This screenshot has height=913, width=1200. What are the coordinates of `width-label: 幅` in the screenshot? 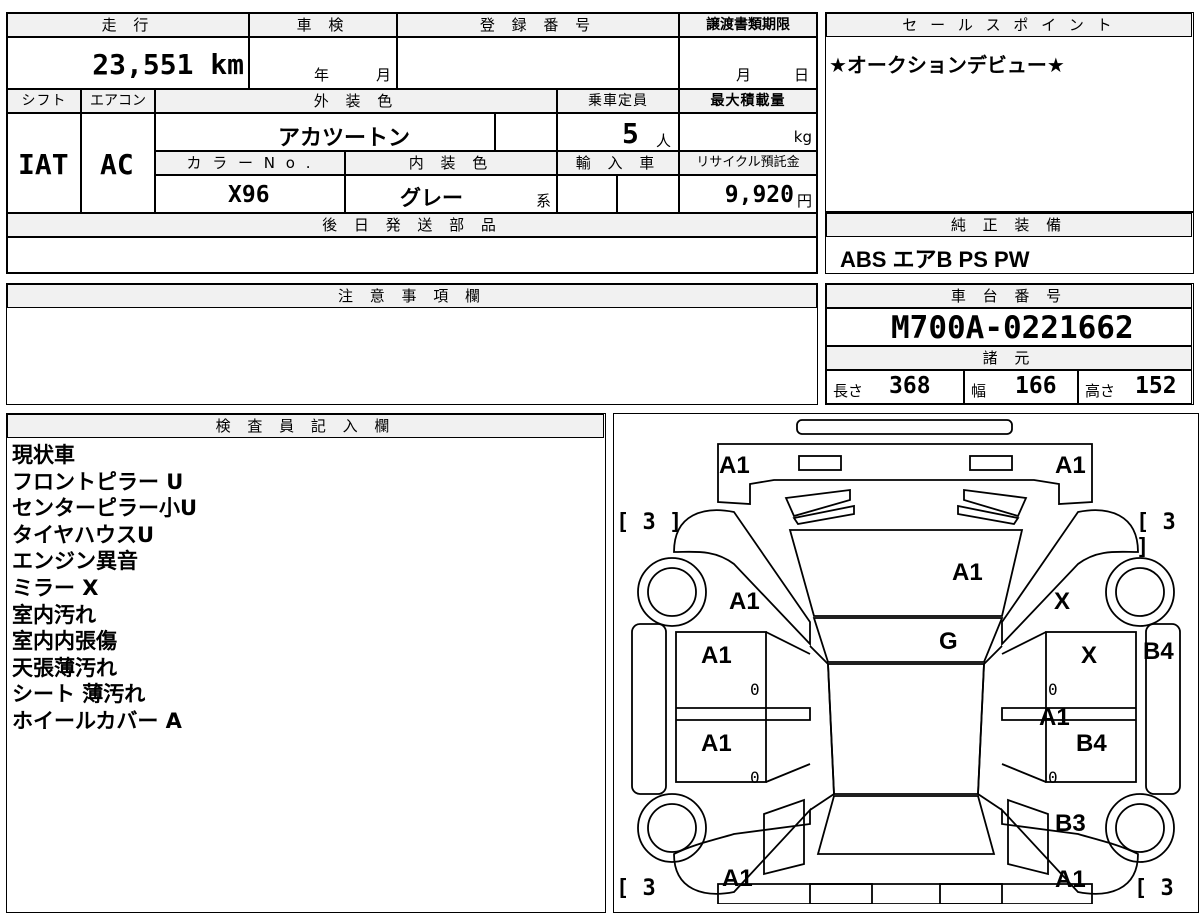 It's located at (979, 391).